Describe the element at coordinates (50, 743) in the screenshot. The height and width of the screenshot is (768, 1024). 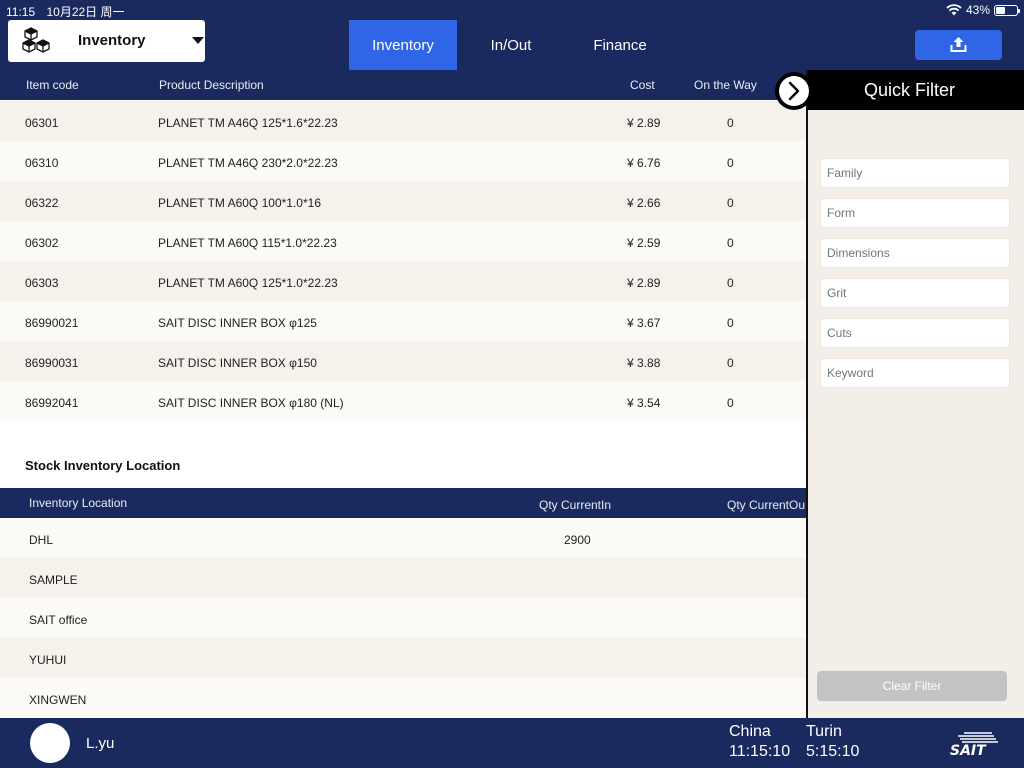
I see `avatar` at that location.